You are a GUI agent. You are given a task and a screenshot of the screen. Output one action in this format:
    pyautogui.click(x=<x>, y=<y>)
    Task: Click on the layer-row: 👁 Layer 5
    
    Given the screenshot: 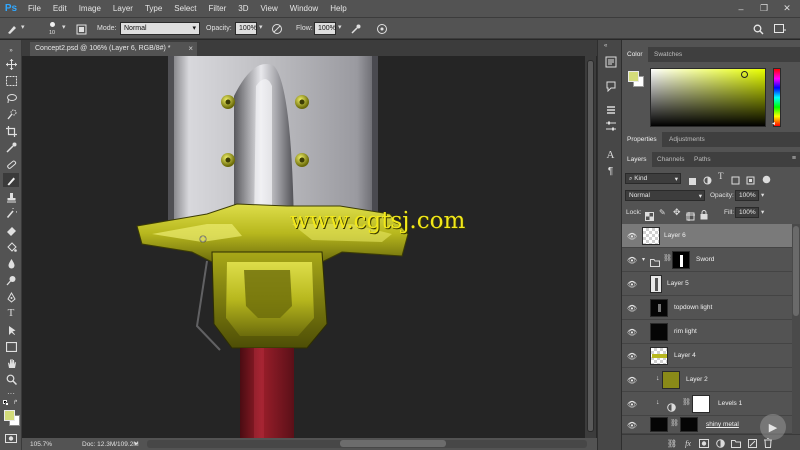 What is the action you would take?
    pyautogui.click(x=707, y=284)
    